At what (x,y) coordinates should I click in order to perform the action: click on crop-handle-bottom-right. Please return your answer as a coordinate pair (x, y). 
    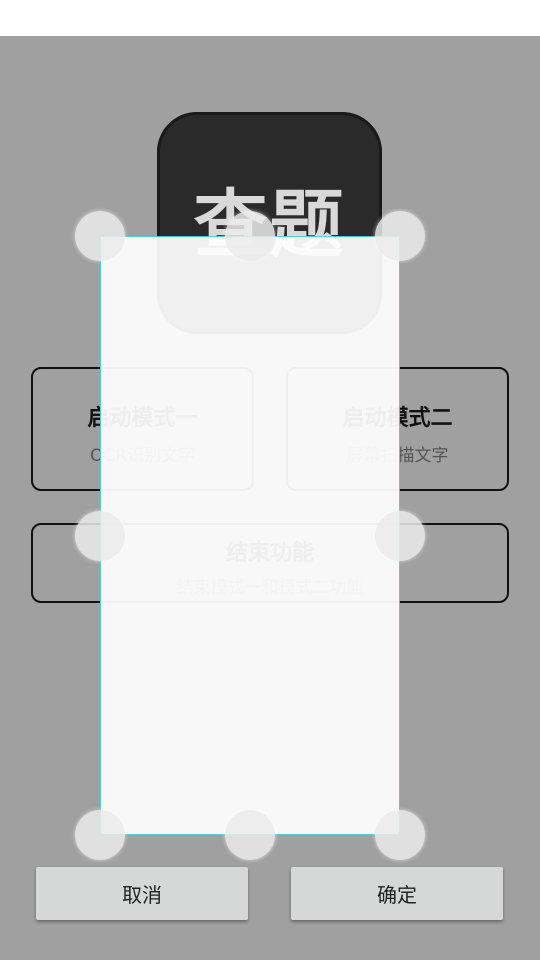
    Looking at the image, I should click on (400, 835).